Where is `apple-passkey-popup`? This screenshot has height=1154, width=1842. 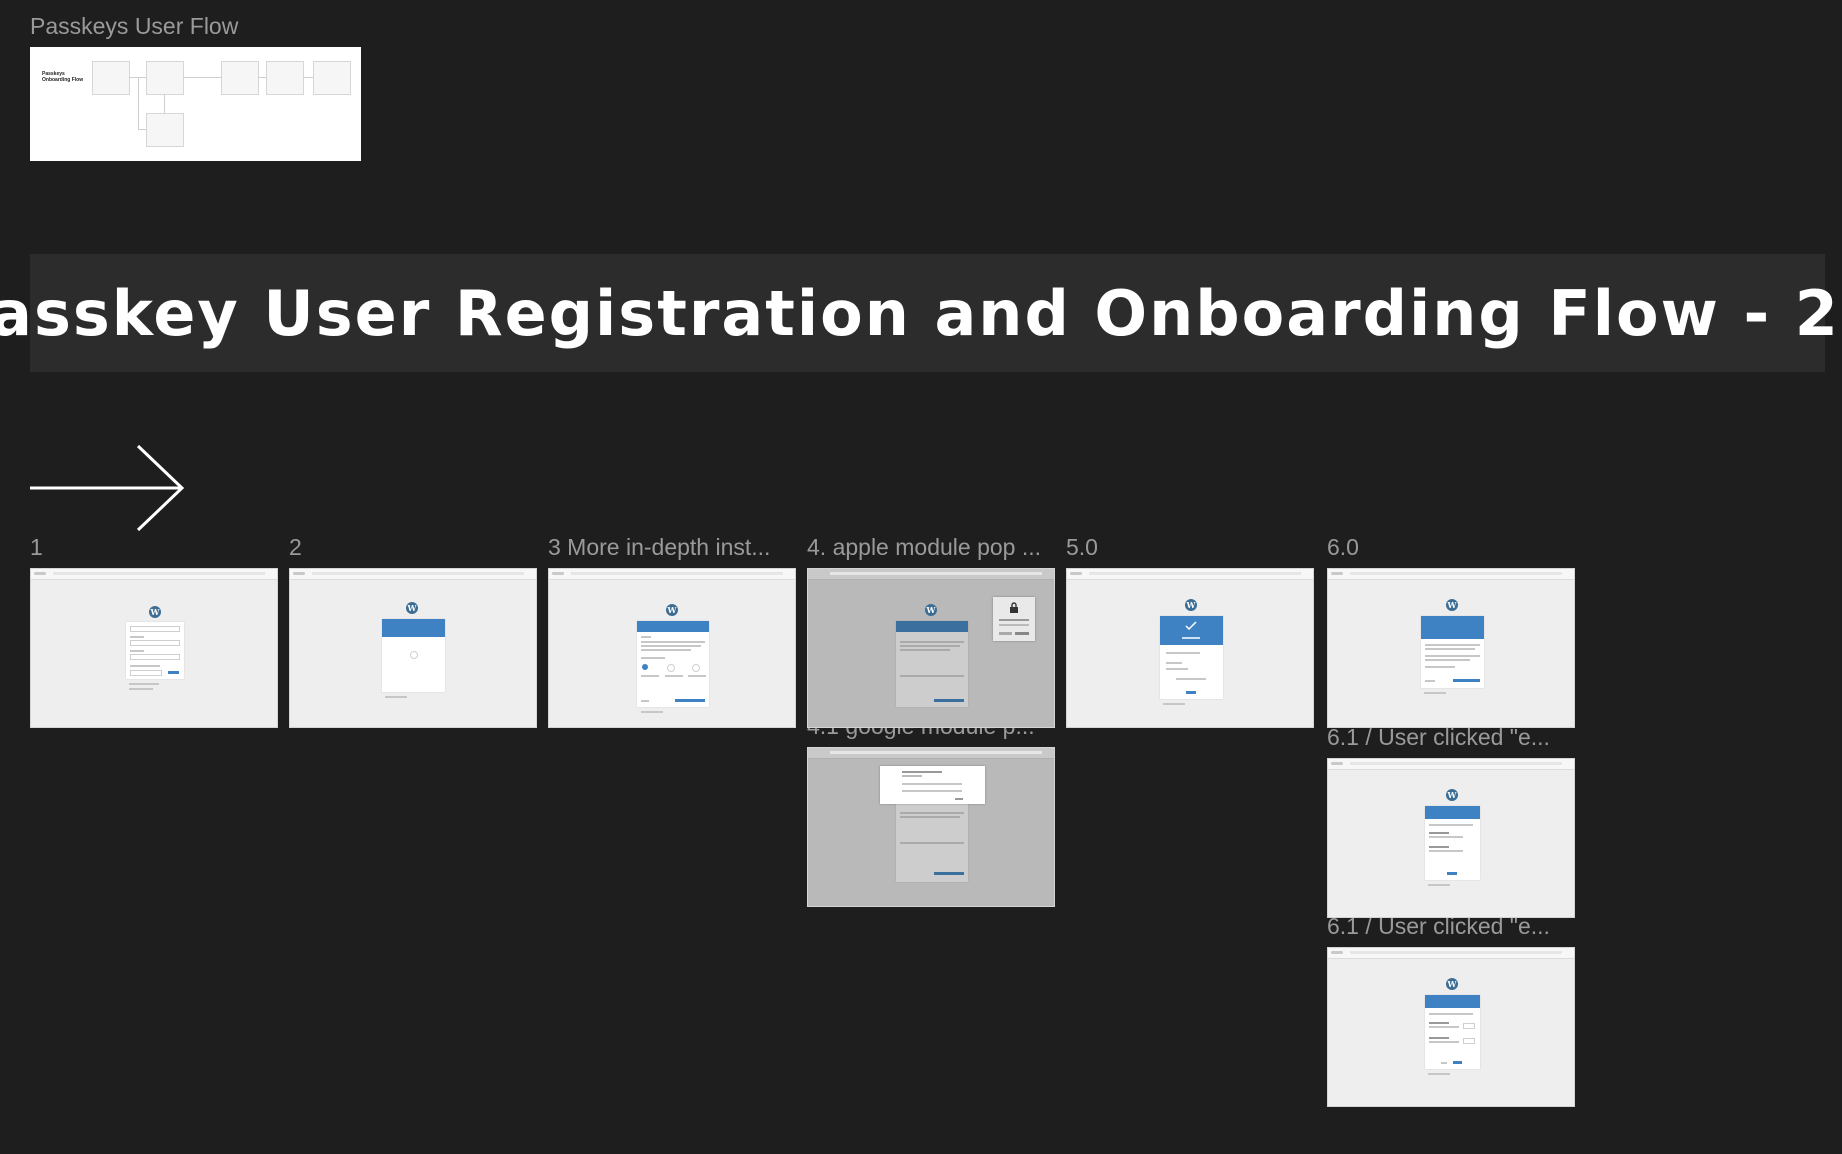
apple-passkey-popup is located at coordinates (1014, 619).